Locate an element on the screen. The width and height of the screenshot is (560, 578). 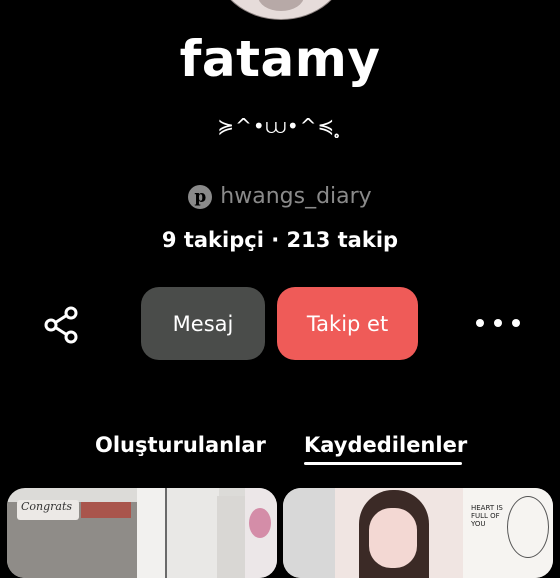
profile-bio: ≽^•⩊•^≼ ̥̥̥̥ is located at coordinates (280, 126).